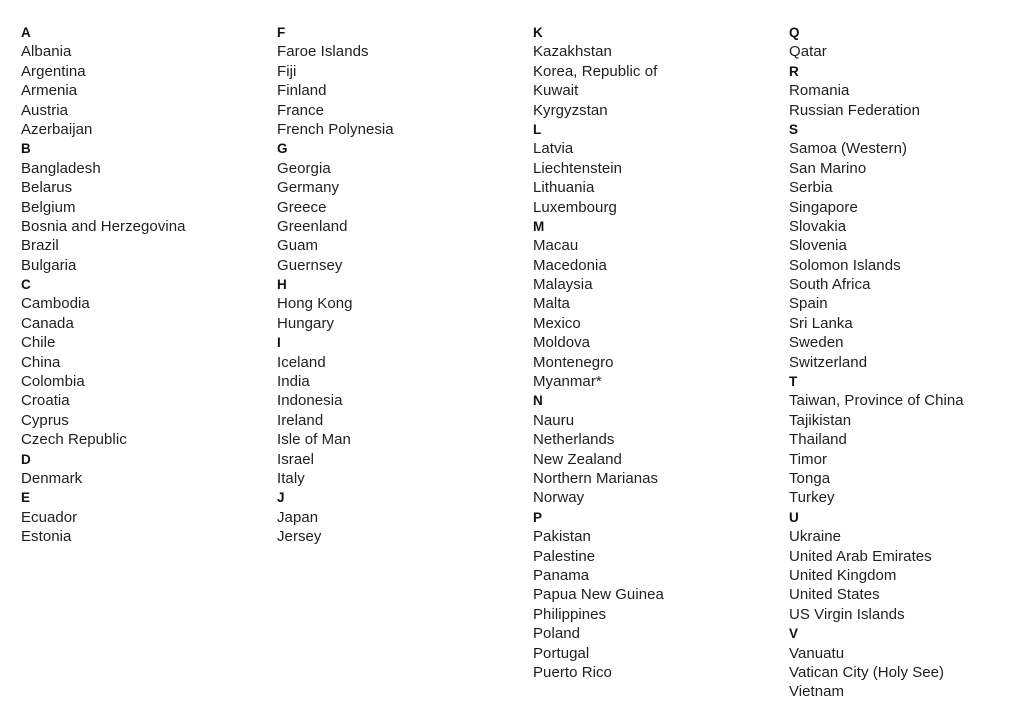 This screenshot has width=1024, height=714. What do you see at coordinates (906, 91) in the screenshot?
I see `letter-group-R: R Romania Russian Federation` at bounding box center [906, 91].